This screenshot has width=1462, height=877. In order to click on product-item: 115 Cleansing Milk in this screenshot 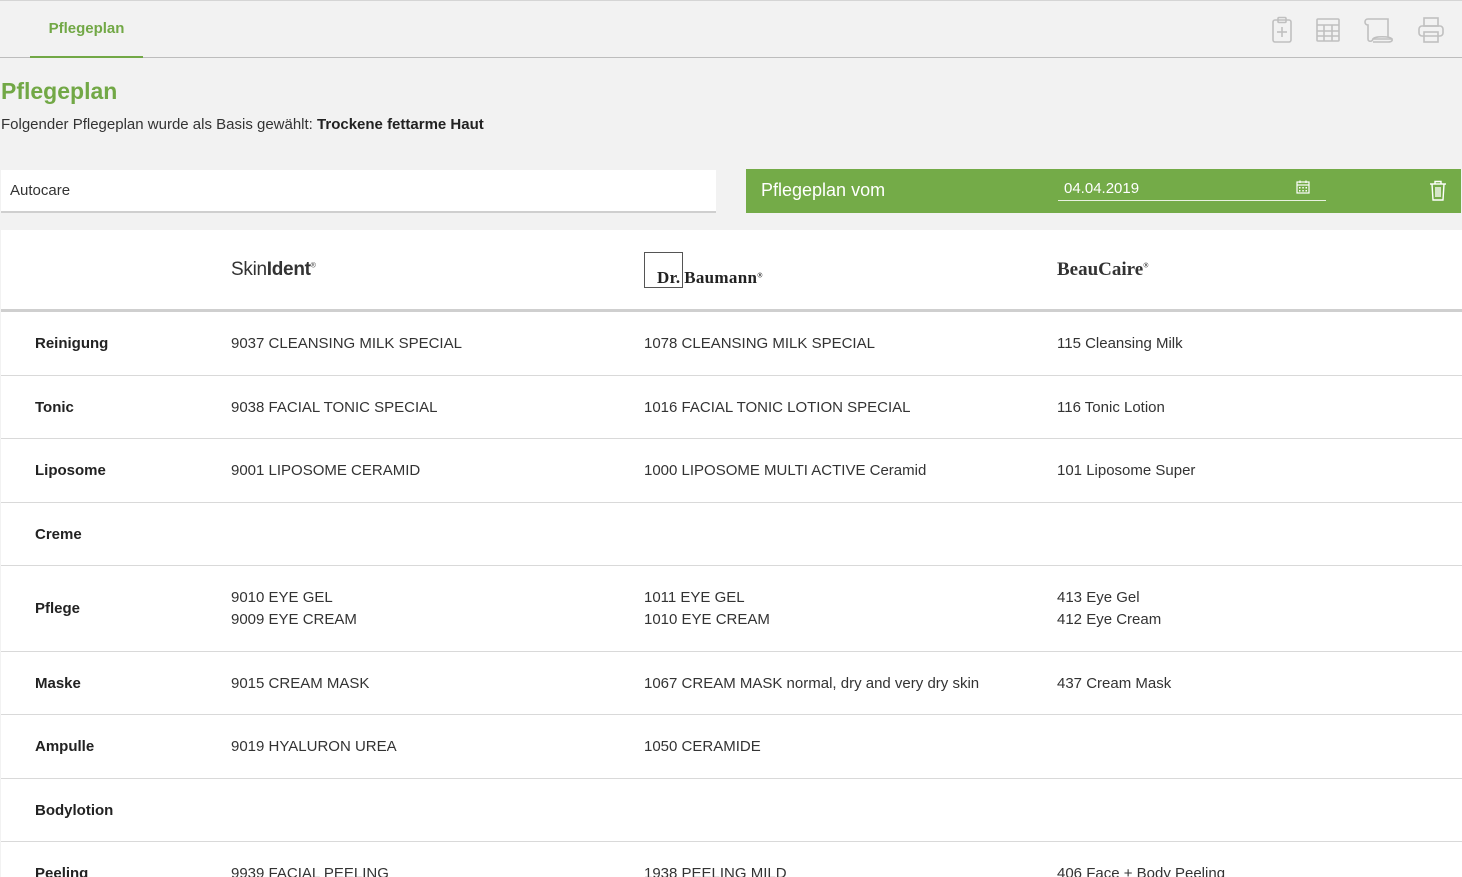, I will do `click(1120, 344)`.